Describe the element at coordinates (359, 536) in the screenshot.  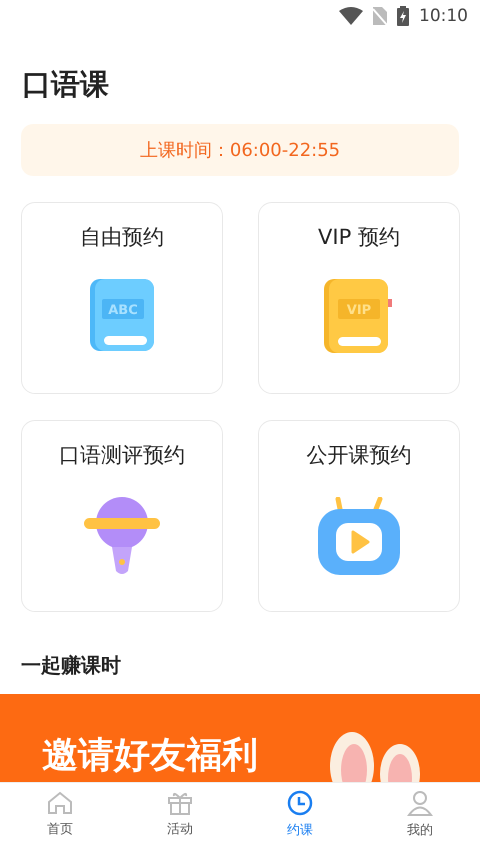
I see `tv-icon` at that location.